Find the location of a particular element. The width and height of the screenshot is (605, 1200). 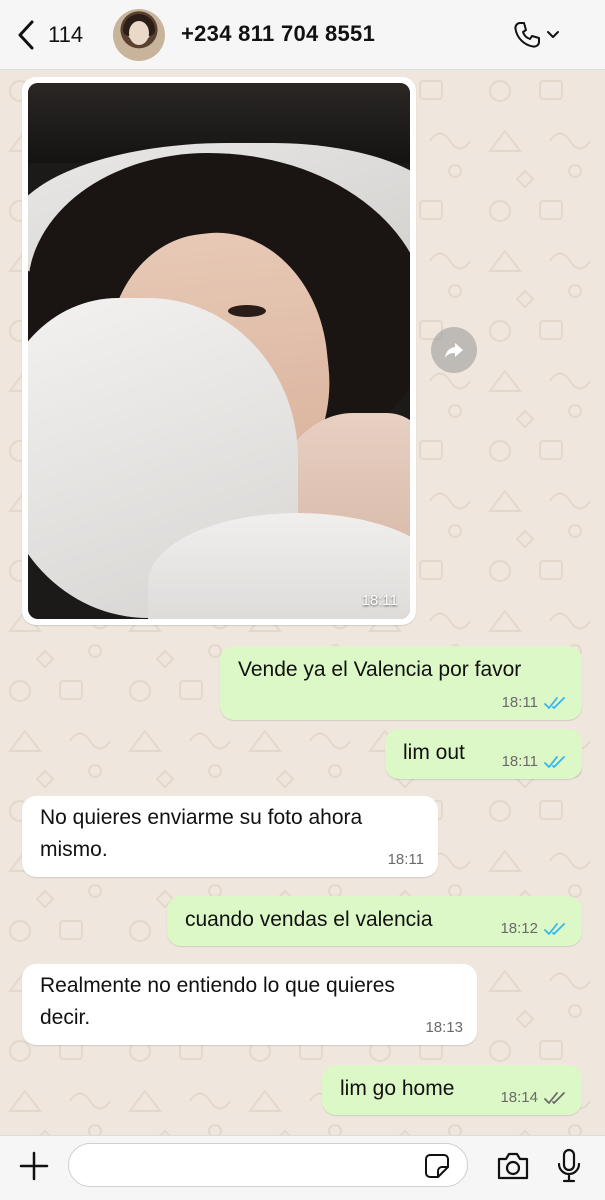

message-text: cuando vendas el valencia is located at coordinates (309, 919).